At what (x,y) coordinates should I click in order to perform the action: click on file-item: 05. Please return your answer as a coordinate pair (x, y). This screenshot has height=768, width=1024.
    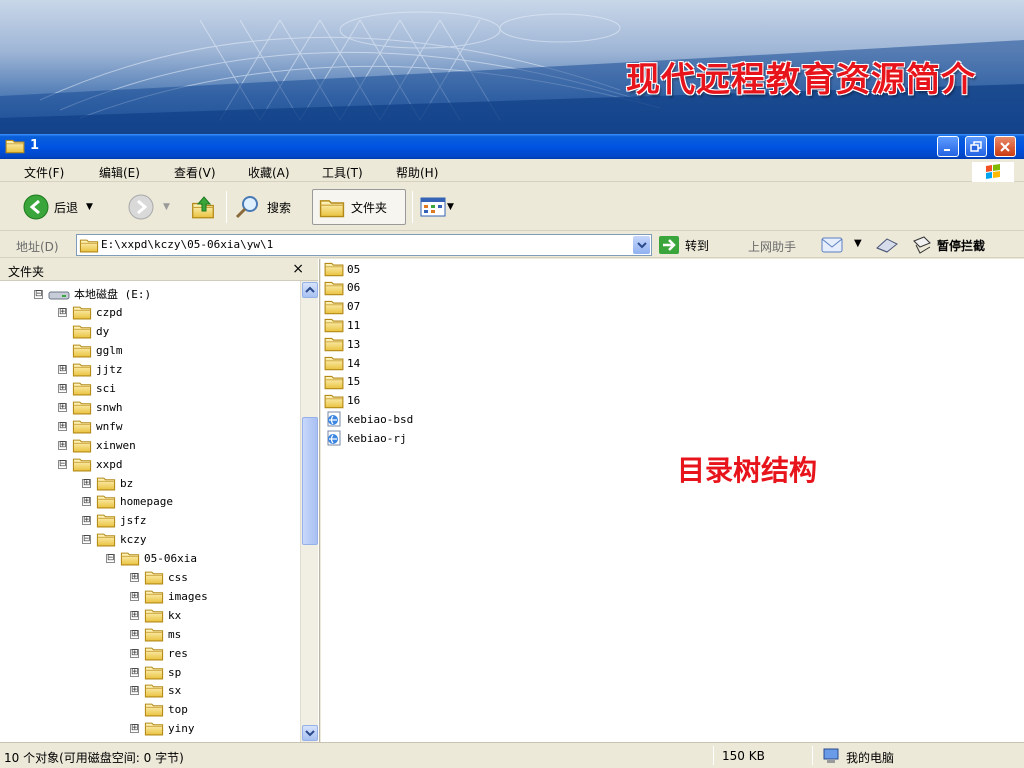
    Looking at the image, I should click on (342, 269).